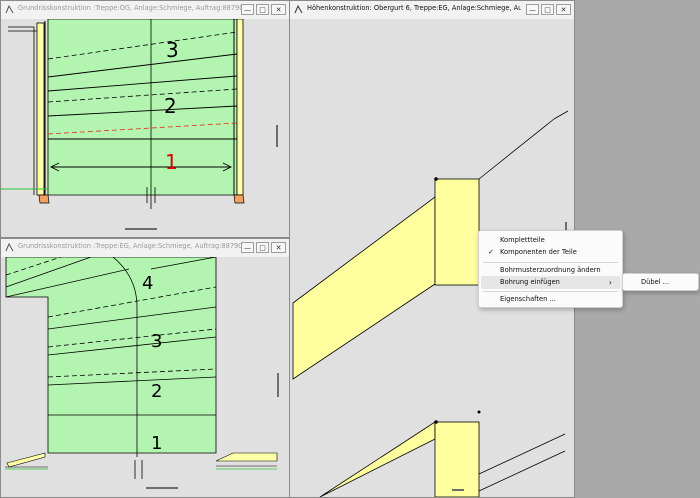 Image resolution: width=700 pixels, height=498 pixels. I want to click on post-lower, so click(457, 459).